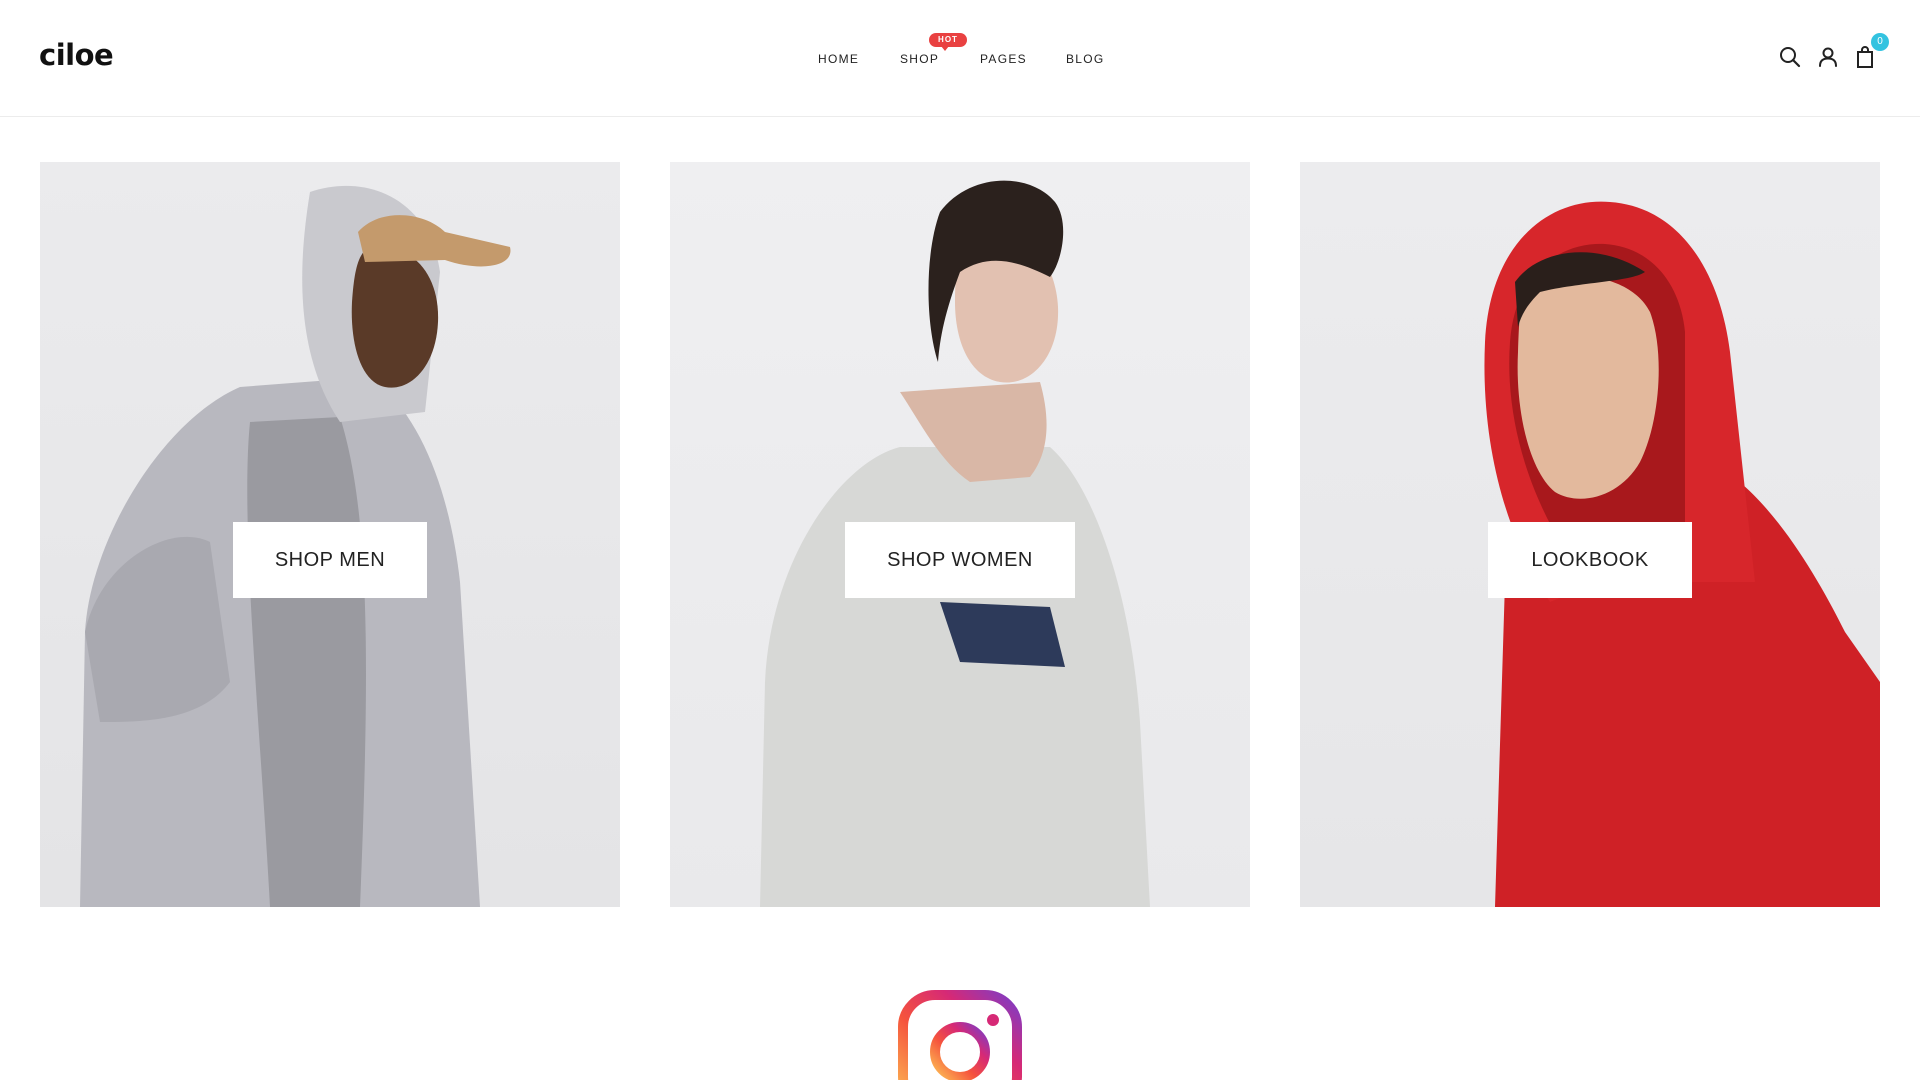  Describe the element at coordinates (1790, 57) in the screenshot. I see `search-icon` at that location.